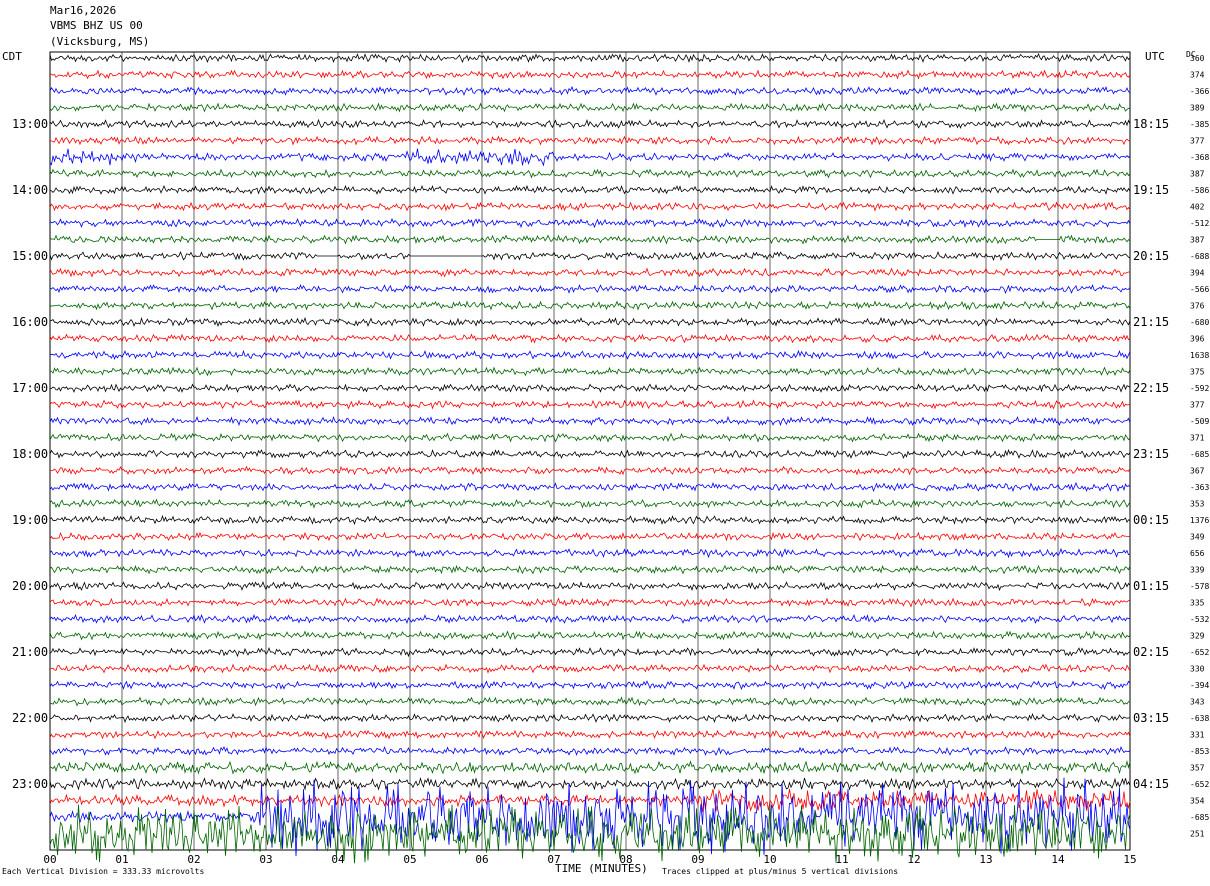 The height and width of the screenshot is (886, 1210). I want to click on right-hour-label: 22:15, so click(1151, 388).